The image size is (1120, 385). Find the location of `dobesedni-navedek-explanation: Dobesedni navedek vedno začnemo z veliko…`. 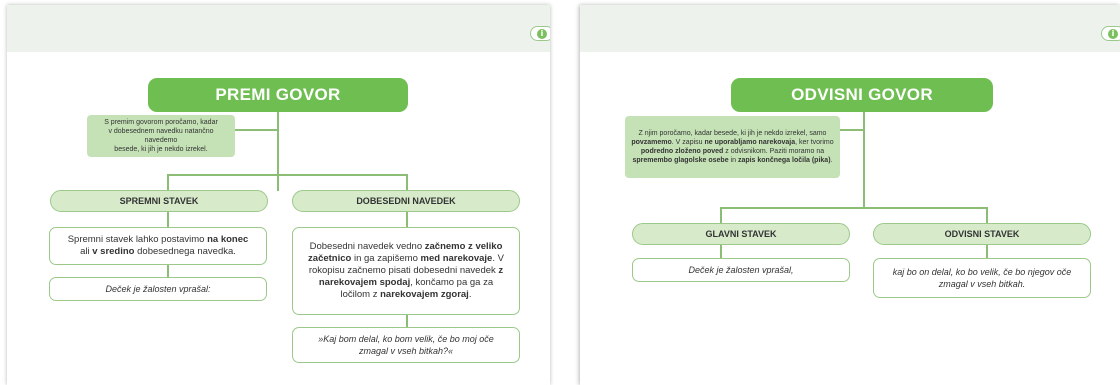

dobesedni-navedek-explanation: Dobesedni navedek vedno začnemo z veliko… is located at coordinates (406, 271).